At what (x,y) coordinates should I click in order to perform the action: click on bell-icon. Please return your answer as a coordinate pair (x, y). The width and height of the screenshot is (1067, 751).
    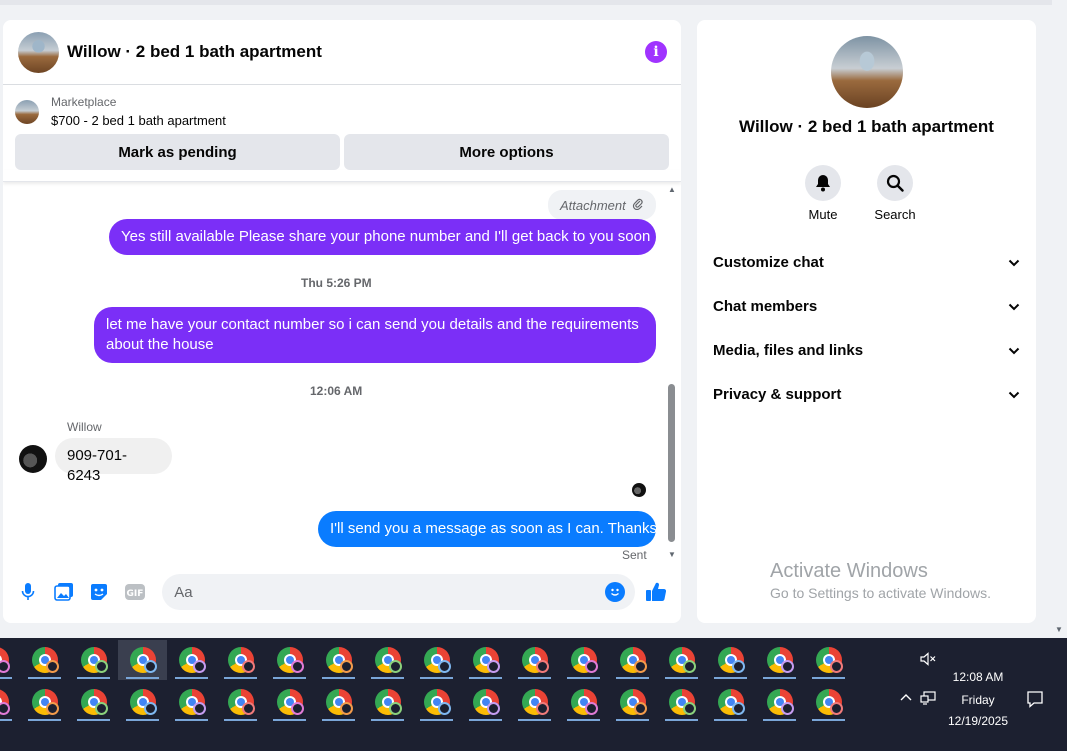
    Looking at the image, I should click on (823, 183).